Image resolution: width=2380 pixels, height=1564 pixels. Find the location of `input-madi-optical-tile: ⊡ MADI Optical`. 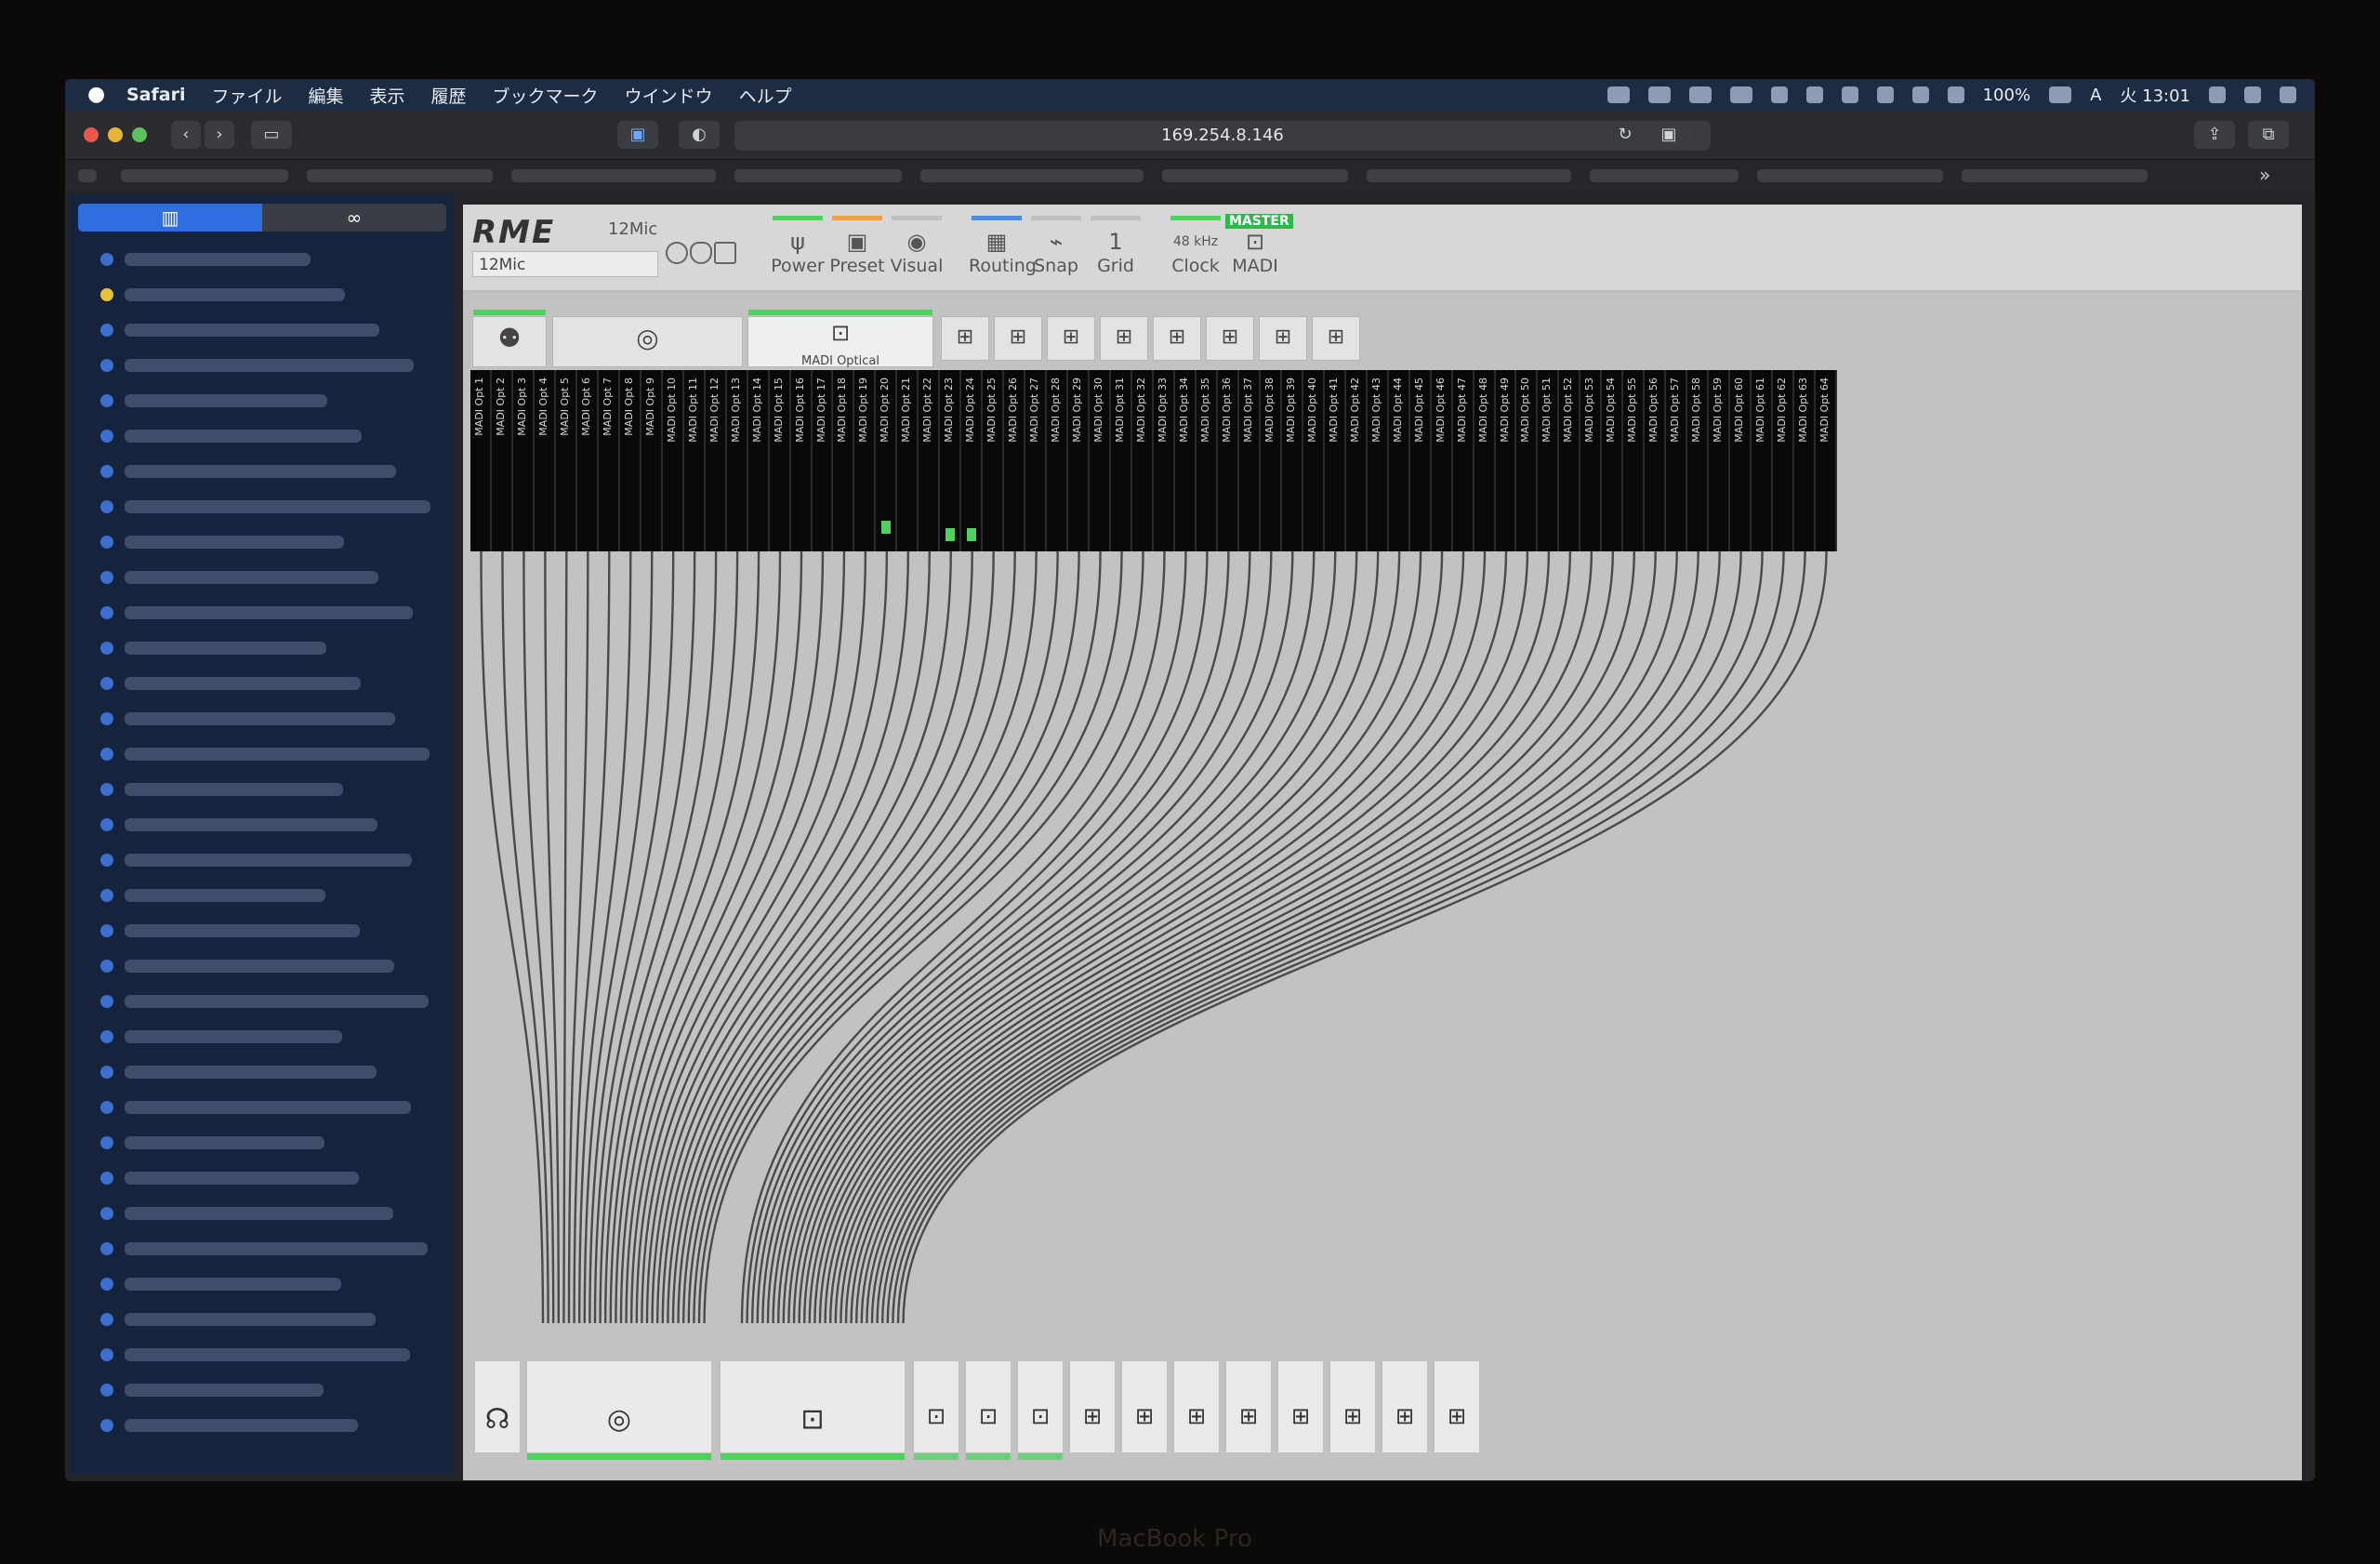

input-madi-optical-tile: ⊡ MADI Optical is located at coordinates (840, 339).